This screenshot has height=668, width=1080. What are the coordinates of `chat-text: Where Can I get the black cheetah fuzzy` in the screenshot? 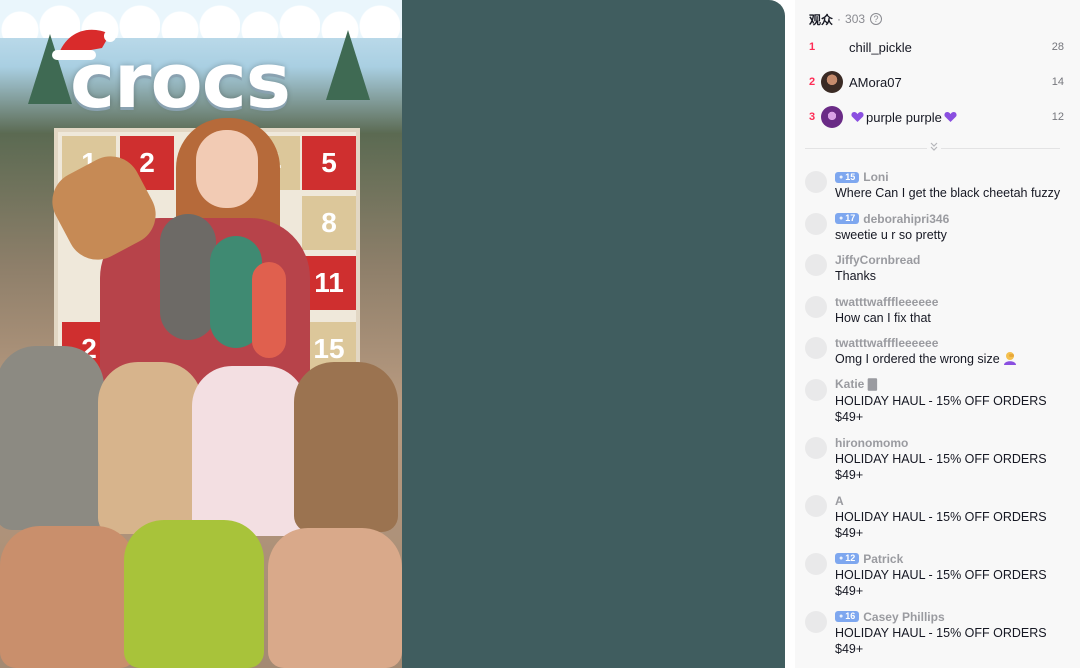 It's located at (948, 193).